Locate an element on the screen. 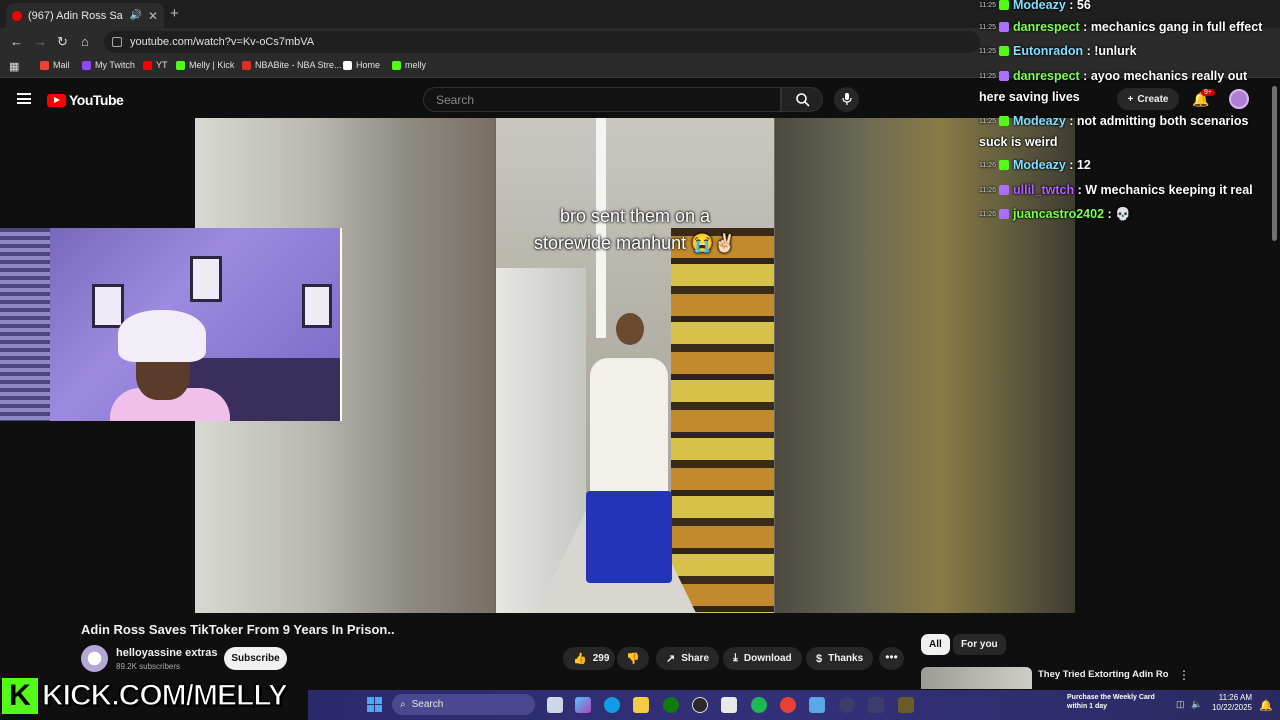 Image resolution: width=1280 pixels, height=720 pixels. home-icon: ⌂ is located at coordinates (85, 41).